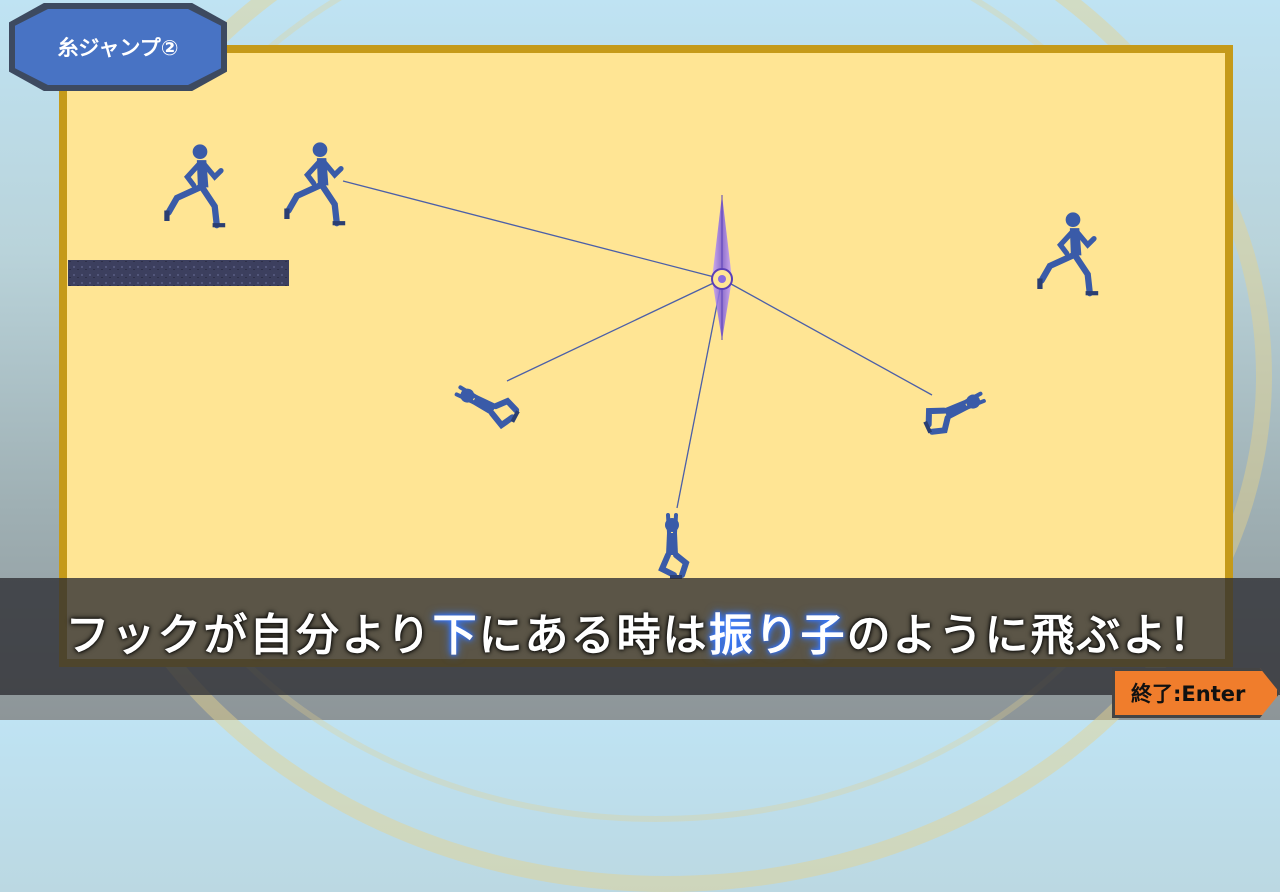 Image resolution: width=1280 pixels, height=892 pixels. What do you see at coordinates (178, 273) in the screenshot?
I see `stone-platform` at bounding box center [178, 273].